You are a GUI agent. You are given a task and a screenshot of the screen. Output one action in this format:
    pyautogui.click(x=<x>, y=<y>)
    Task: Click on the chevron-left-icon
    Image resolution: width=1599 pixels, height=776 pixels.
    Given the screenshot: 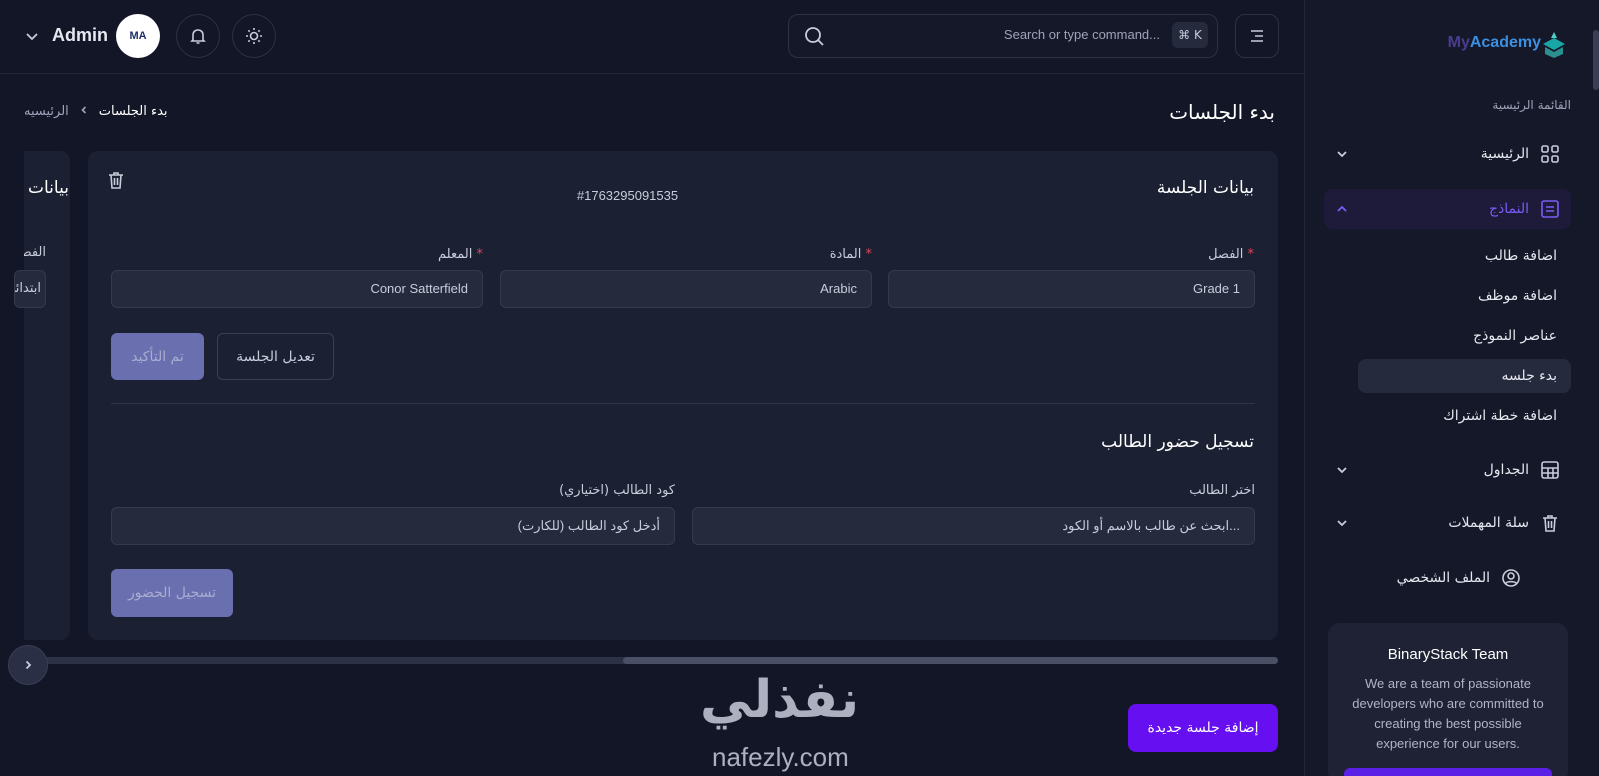 What is the action you would take?
    pyautogui.click(x=84, y=111)
    